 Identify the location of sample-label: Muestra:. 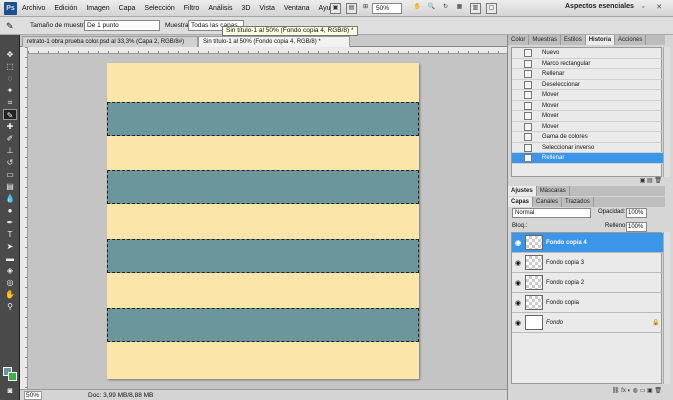
(178, 25).